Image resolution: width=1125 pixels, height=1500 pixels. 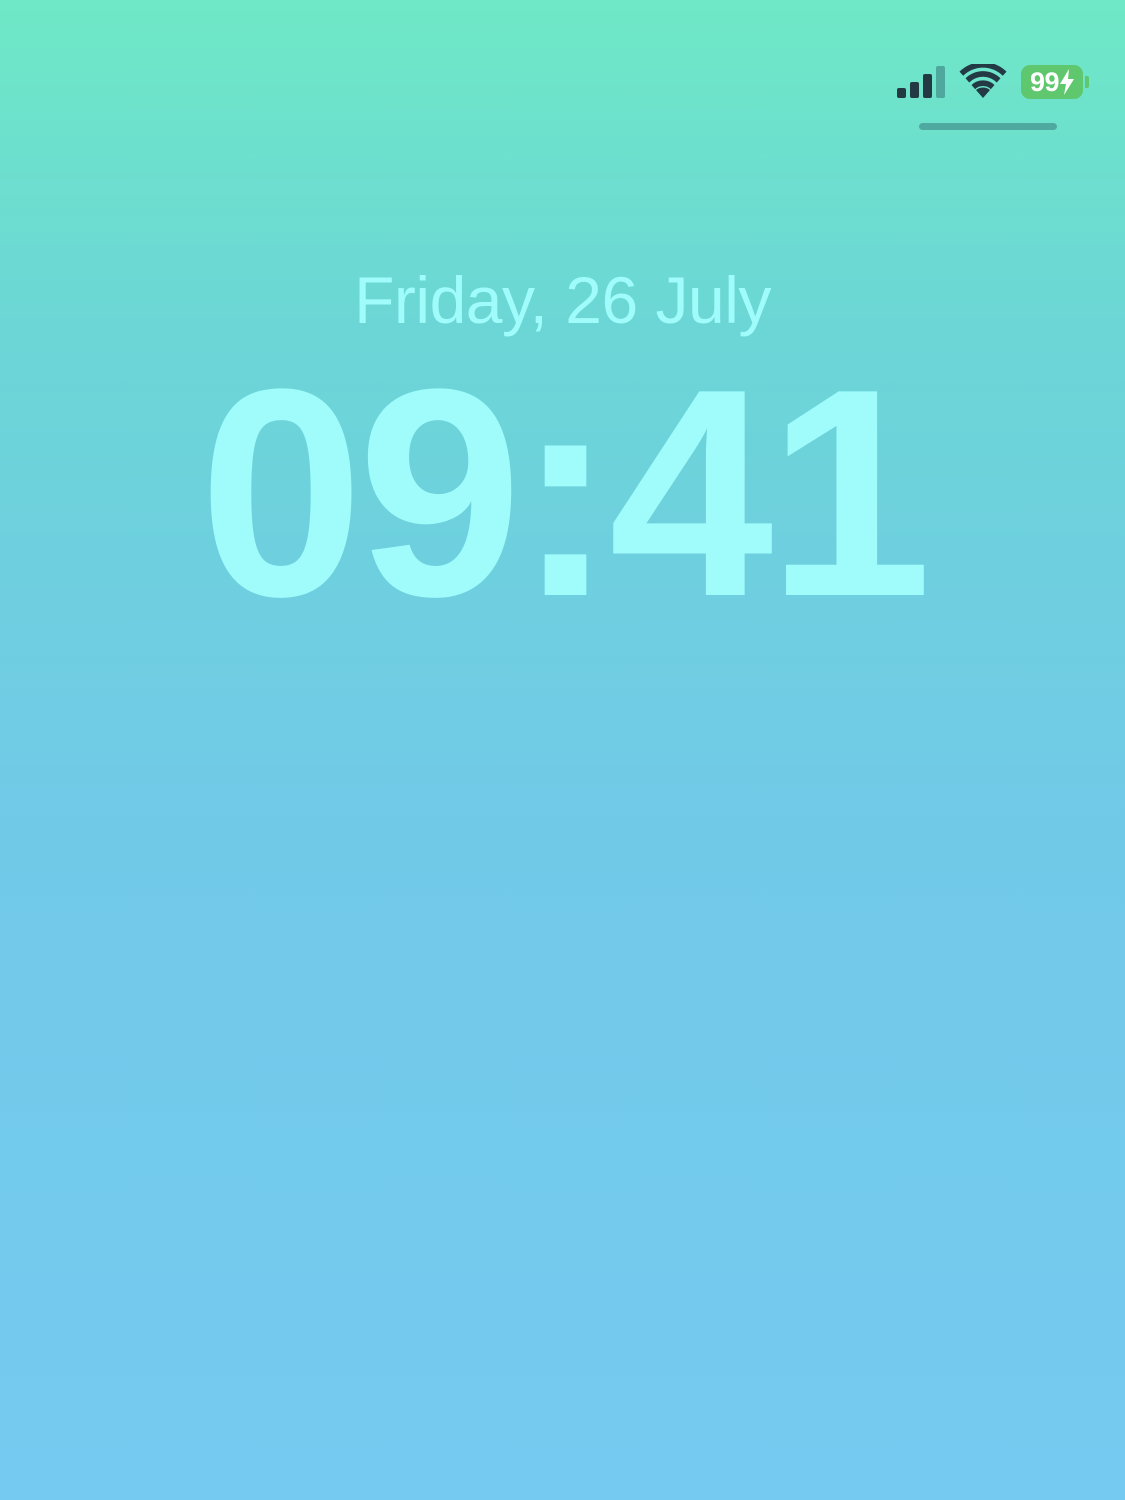 I want to click on battery-body: 99, so click(x=1052, y=82).